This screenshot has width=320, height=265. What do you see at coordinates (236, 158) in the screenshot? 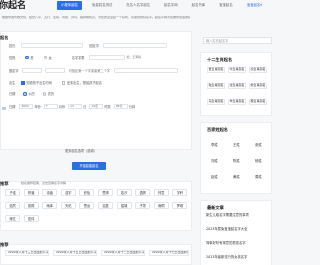
I see `hot-surname-card: 百家姓起名 李姓 王姓 张姓刘姓 陈姓 杨姓赵姓 黄姓 周姓` at bounding box center [236, 158].